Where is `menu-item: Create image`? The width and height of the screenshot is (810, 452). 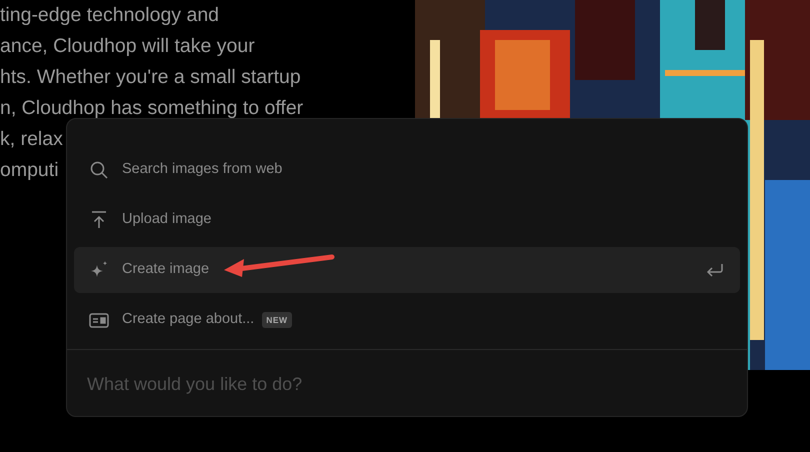
menu-item: Create image is located at coordinates (407, 270).